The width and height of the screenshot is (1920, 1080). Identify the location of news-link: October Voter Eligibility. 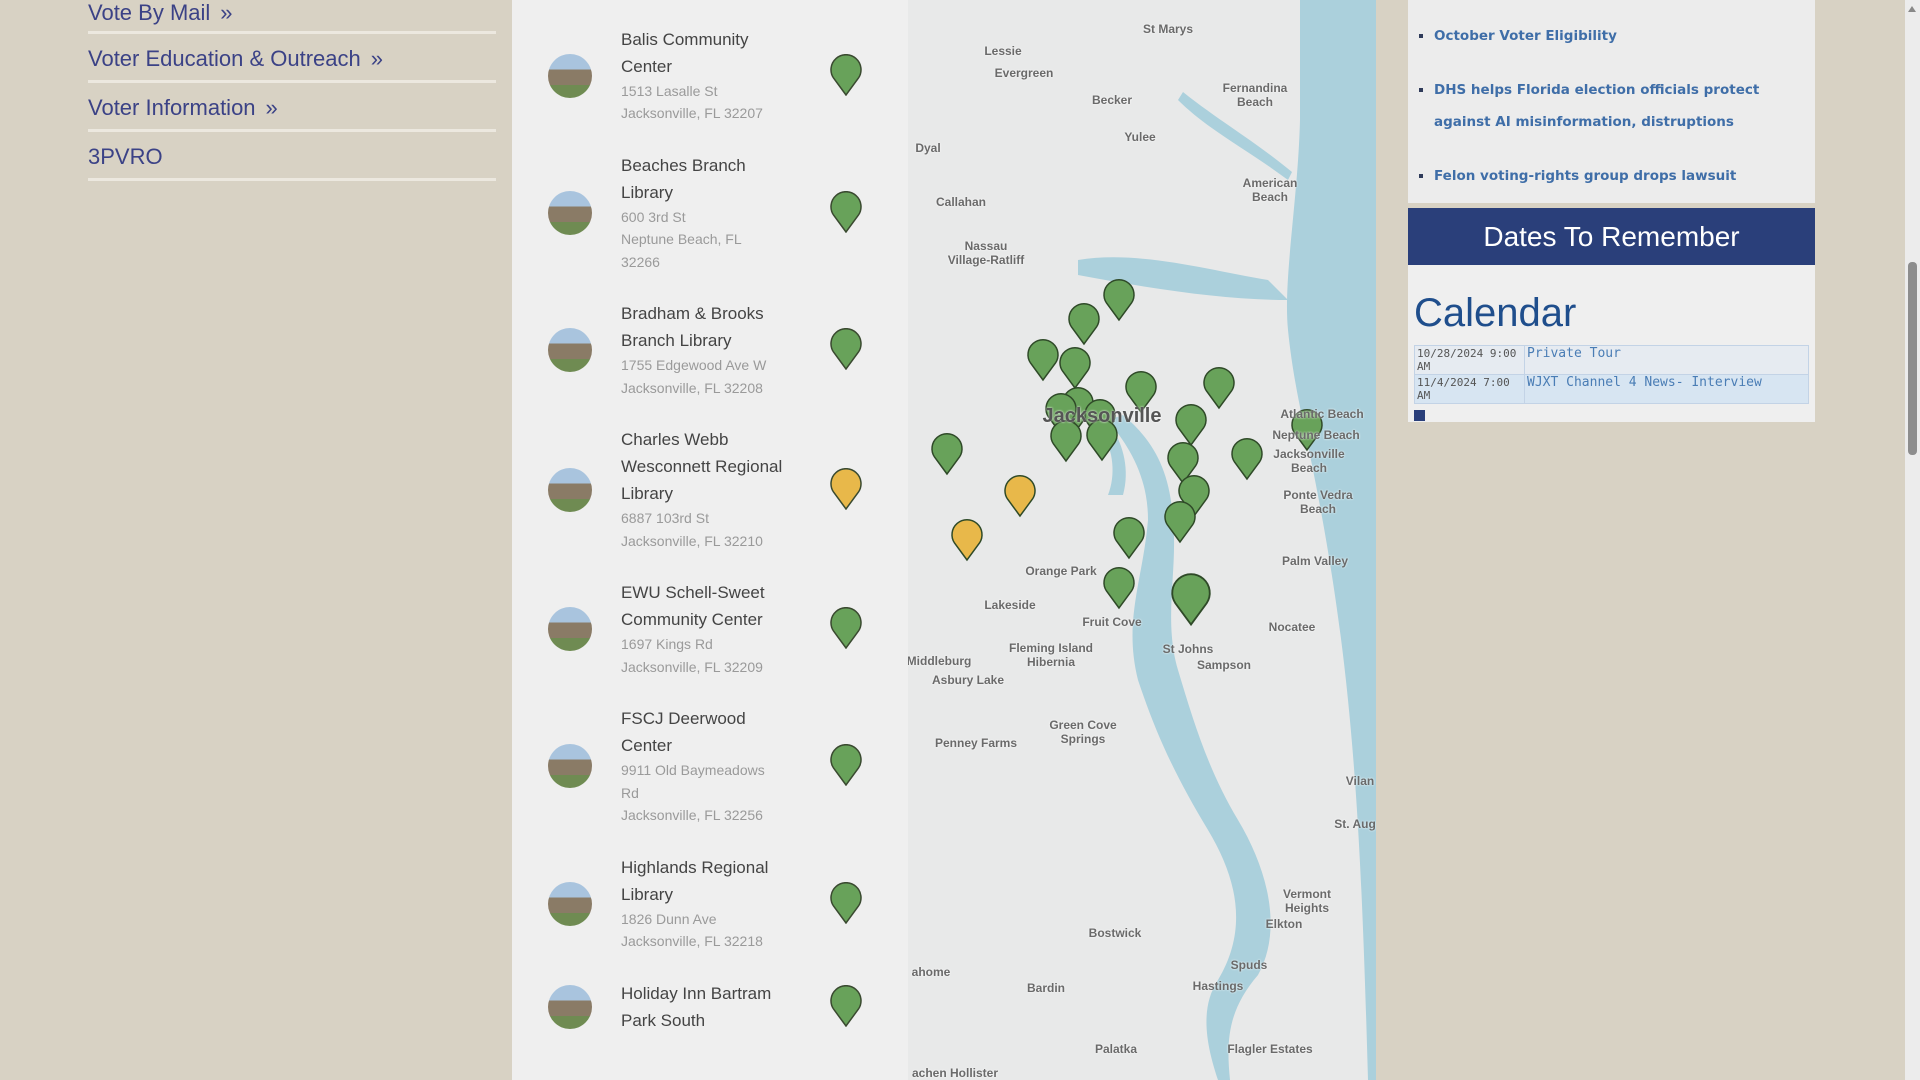
(1525, 36).